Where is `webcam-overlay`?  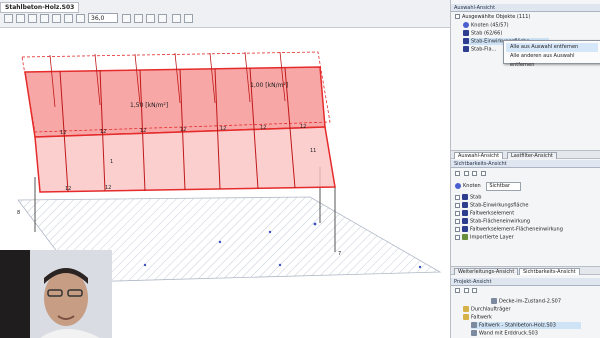
webcam-overlay is located at coordinates (56, 294).